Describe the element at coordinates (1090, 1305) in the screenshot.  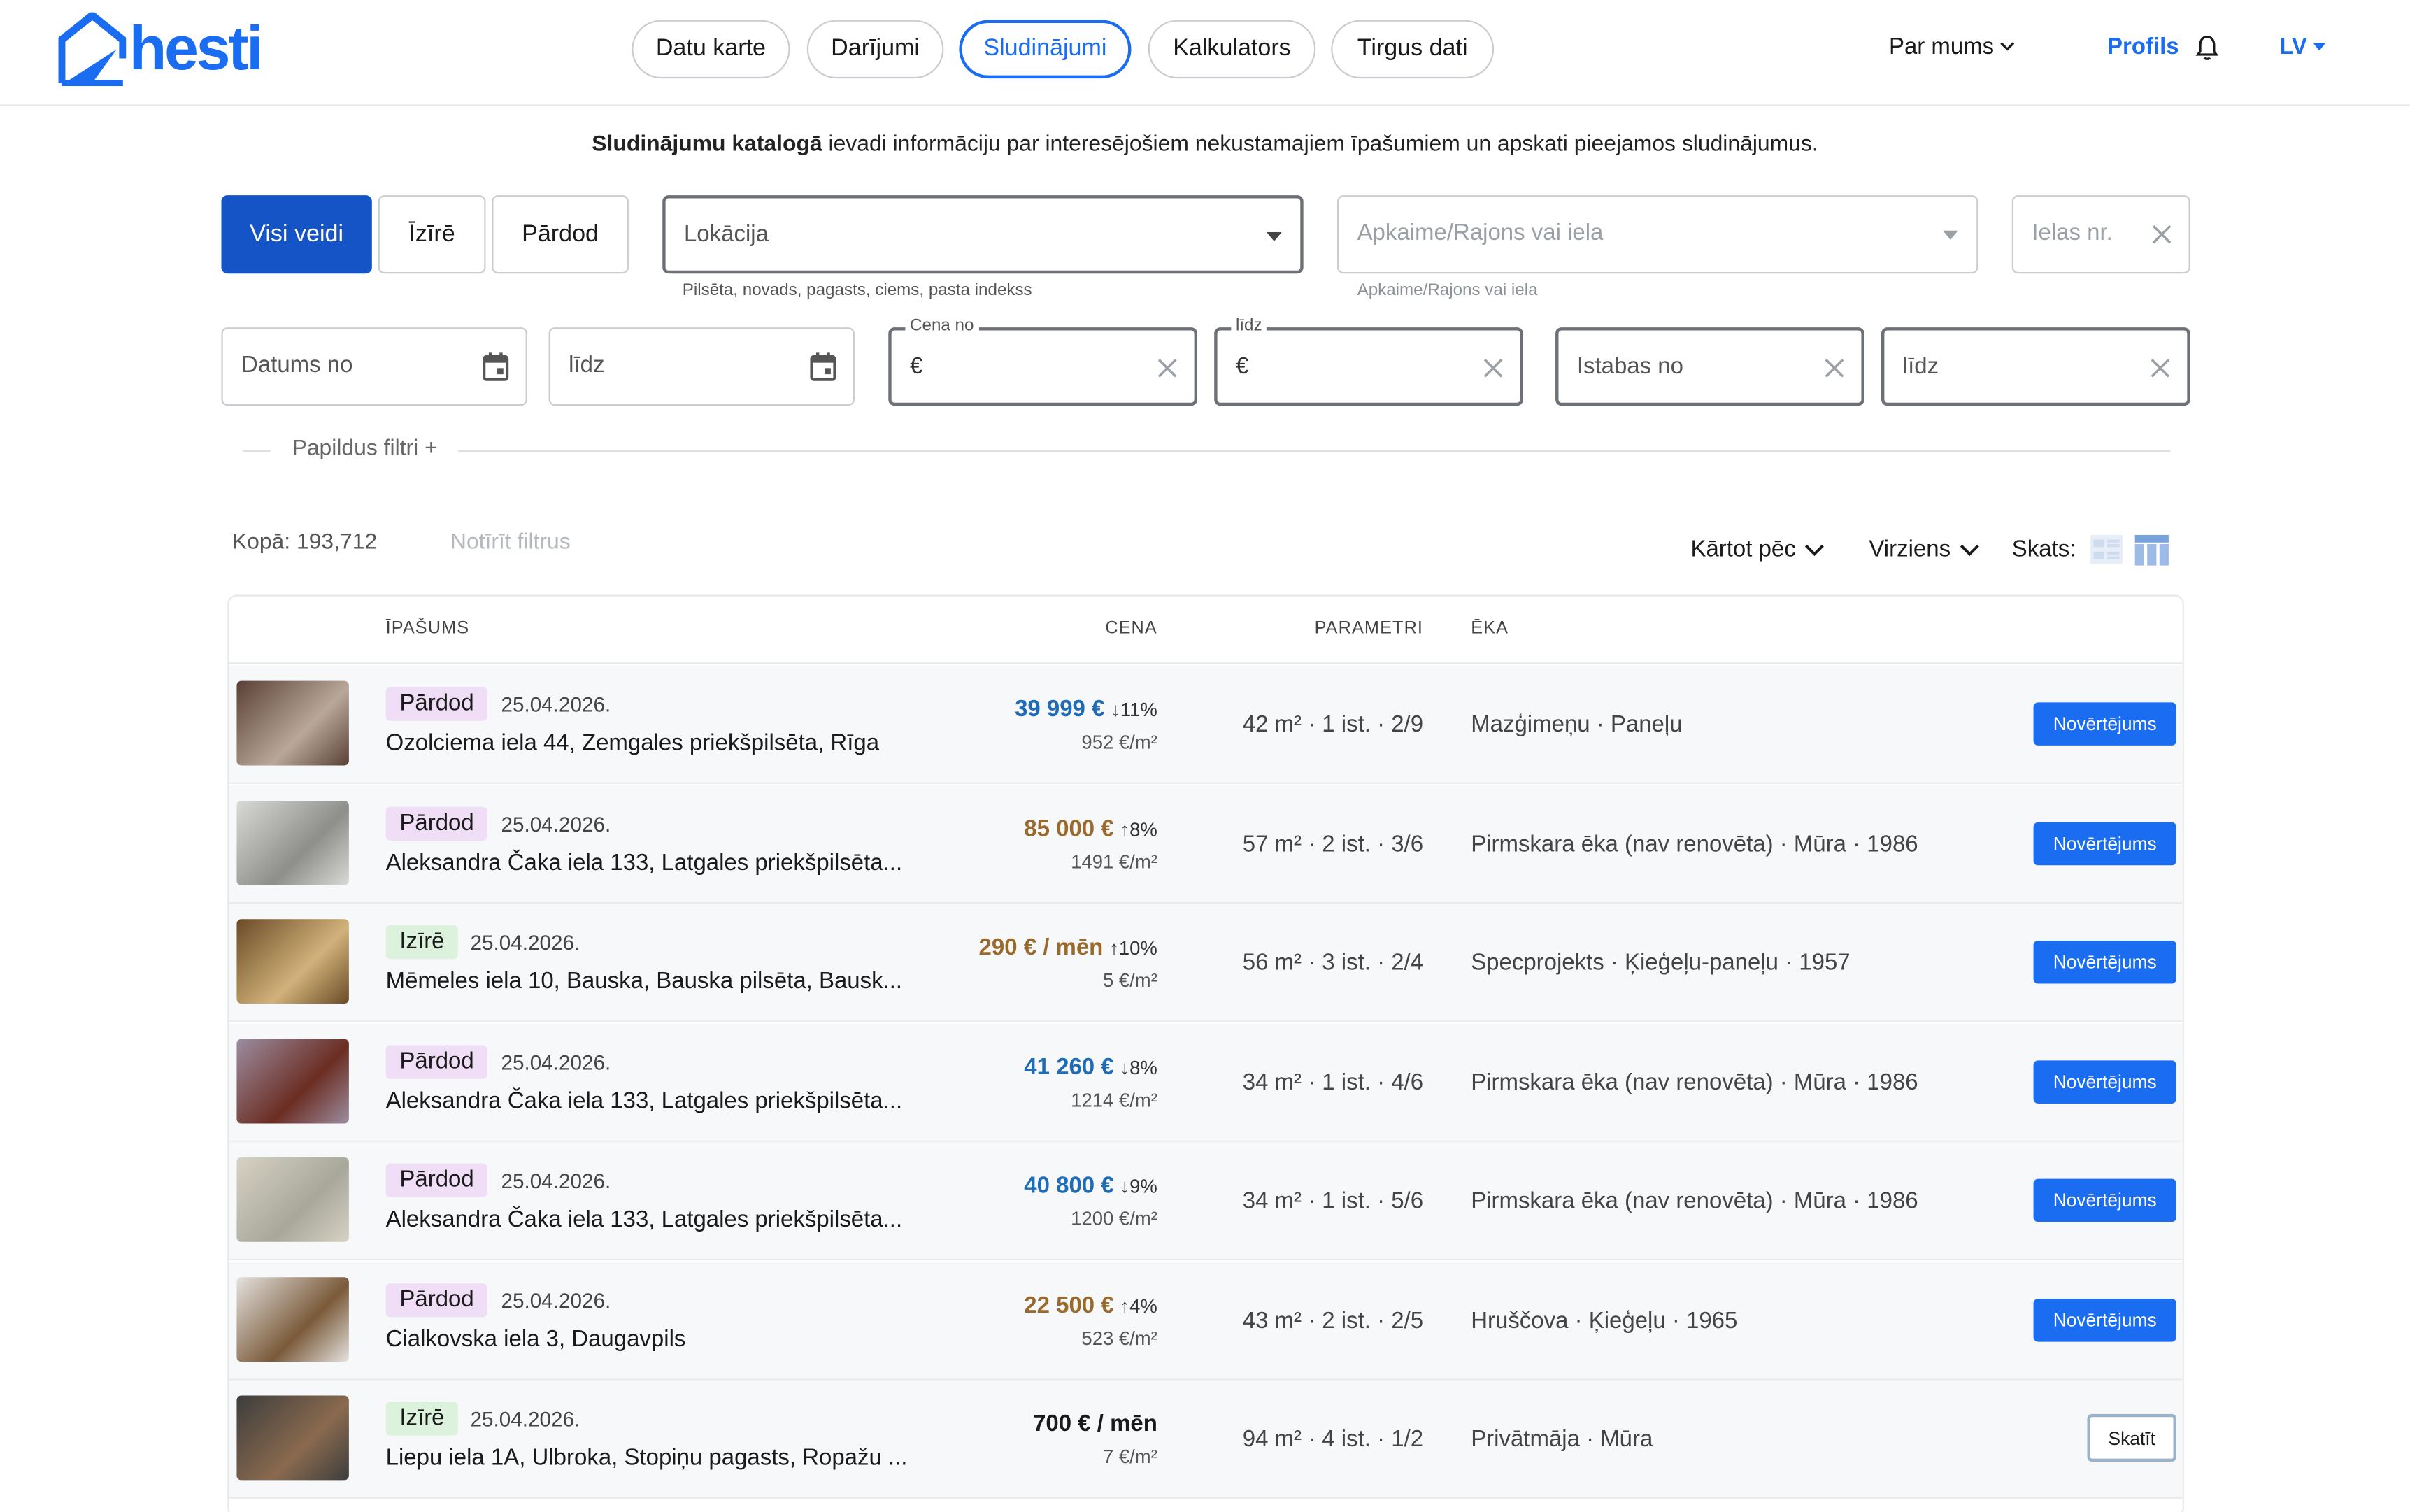
I see `listing-price: 22 500 € ↑4%` at that location.